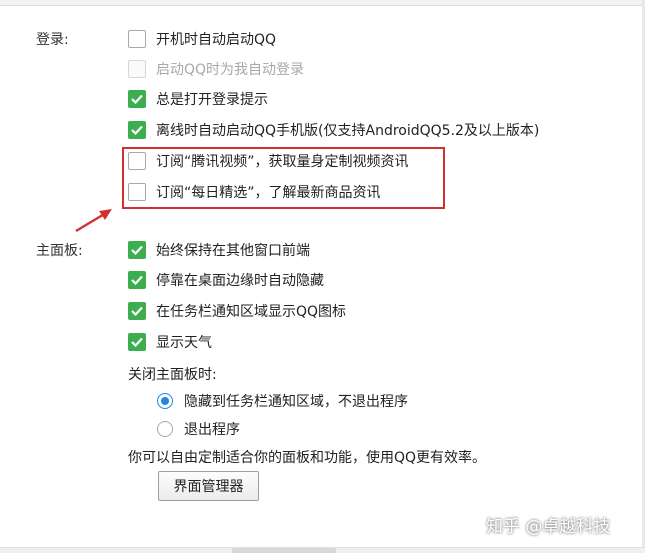  I want to click on option-label: 在任务栏通知区域显示QQ图标, so click(251, 312).